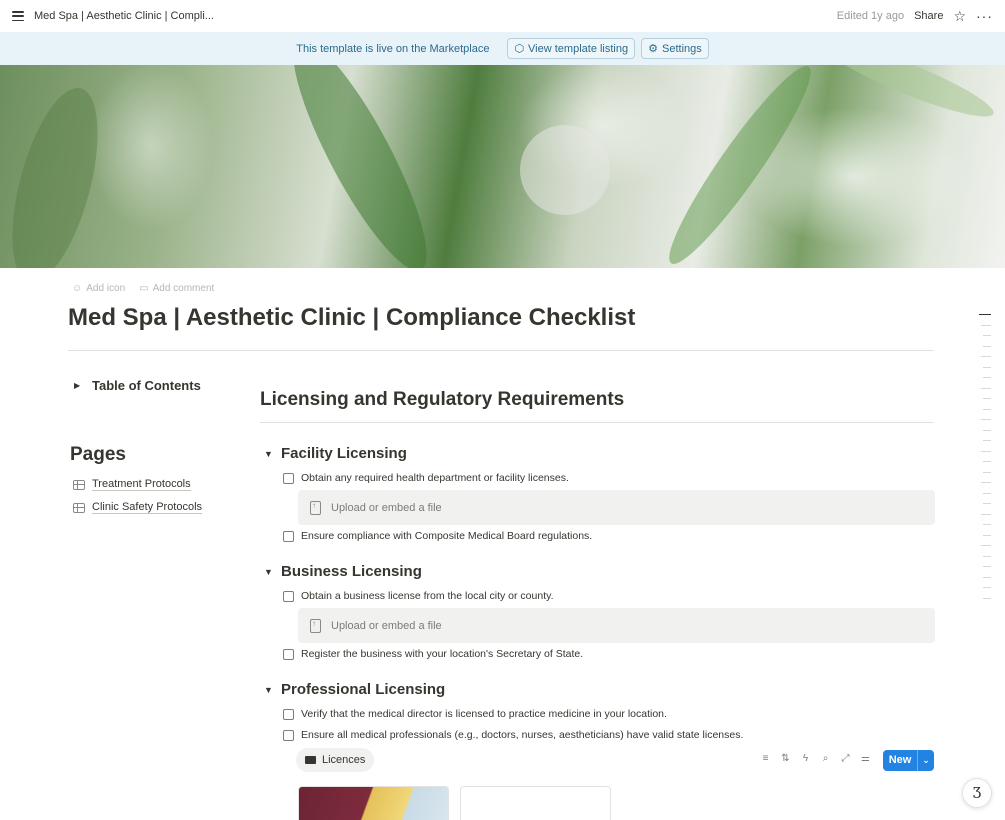 The image size is (1005, 820). I want to click on add-icon-button: ☺ Add icon, so click(98, 288).